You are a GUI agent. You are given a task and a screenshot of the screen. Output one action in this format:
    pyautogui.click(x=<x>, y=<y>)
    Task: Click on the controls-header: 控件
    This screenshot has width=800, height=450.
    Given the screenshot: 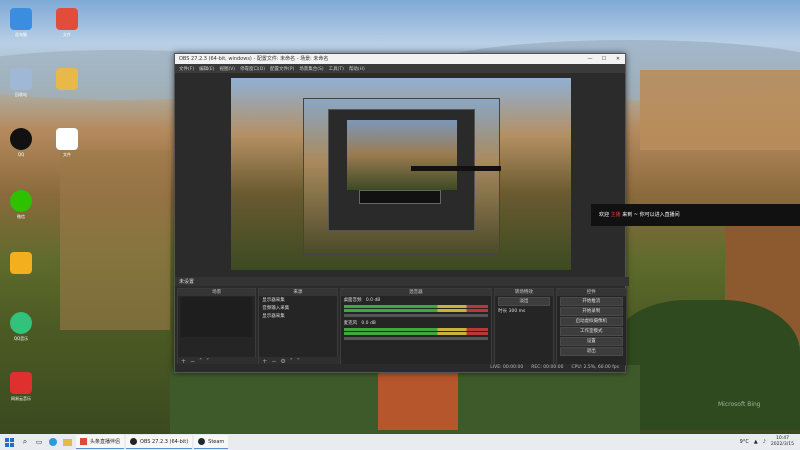 What is the action you would take?
    pyautogui.click(x=591, y=292)
    